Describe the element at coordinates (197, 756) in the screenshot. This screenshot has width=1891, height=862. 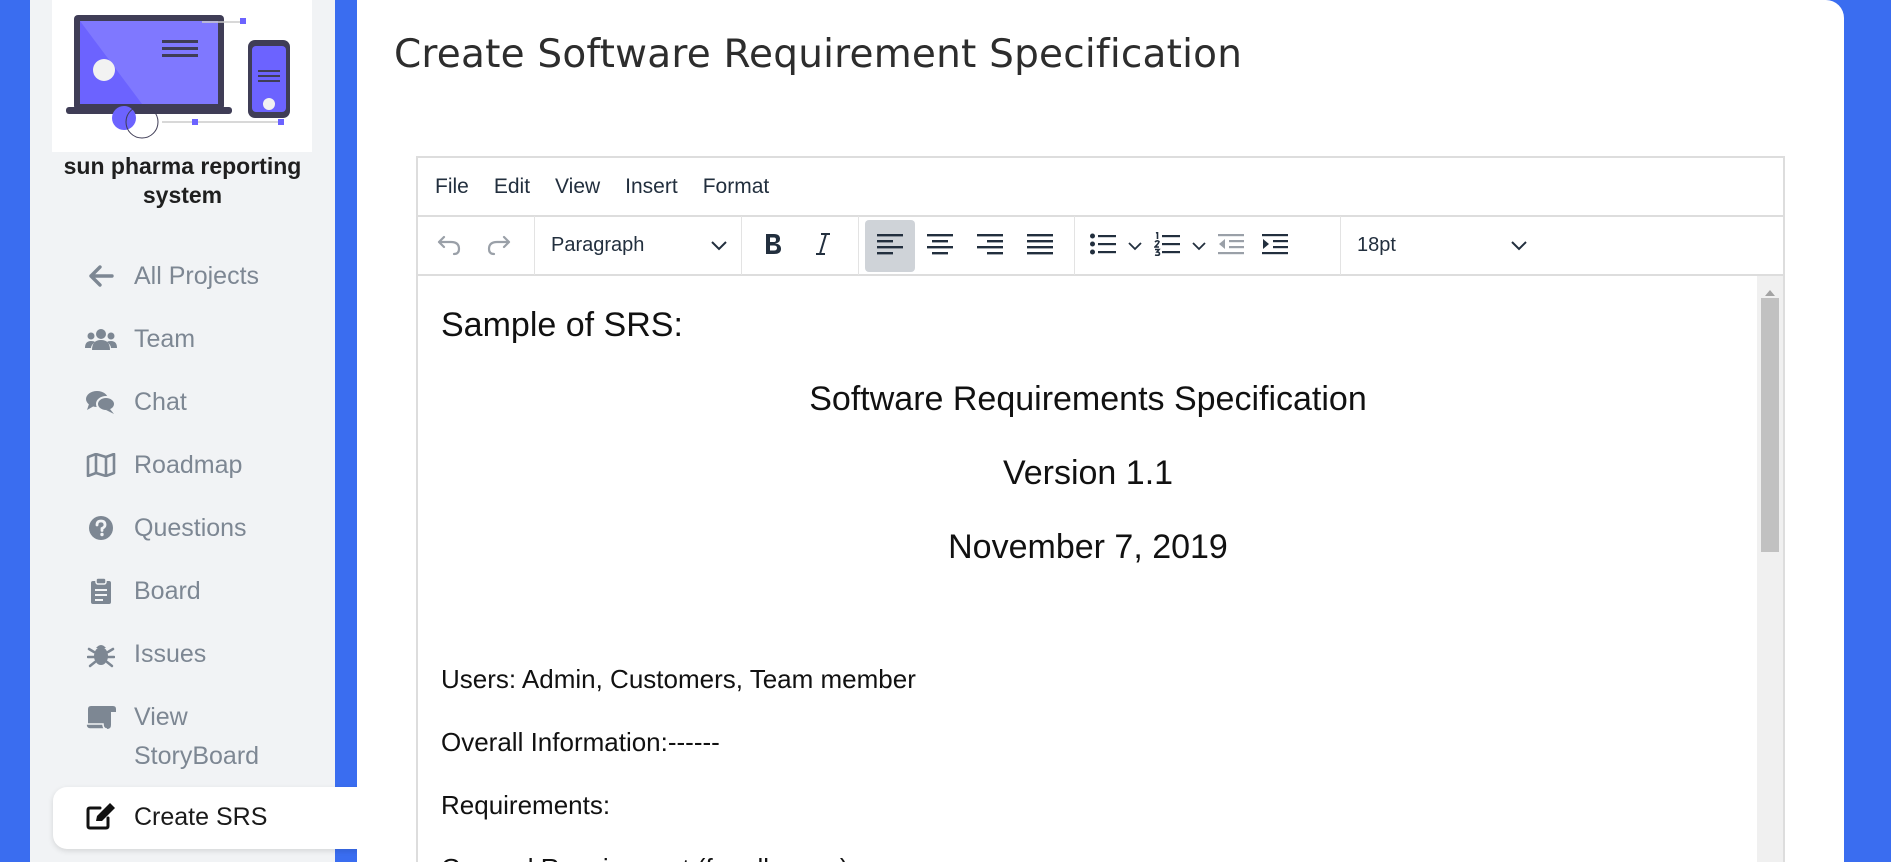
I see `sidebar-item-label-line2: StoryBoard` at that location.